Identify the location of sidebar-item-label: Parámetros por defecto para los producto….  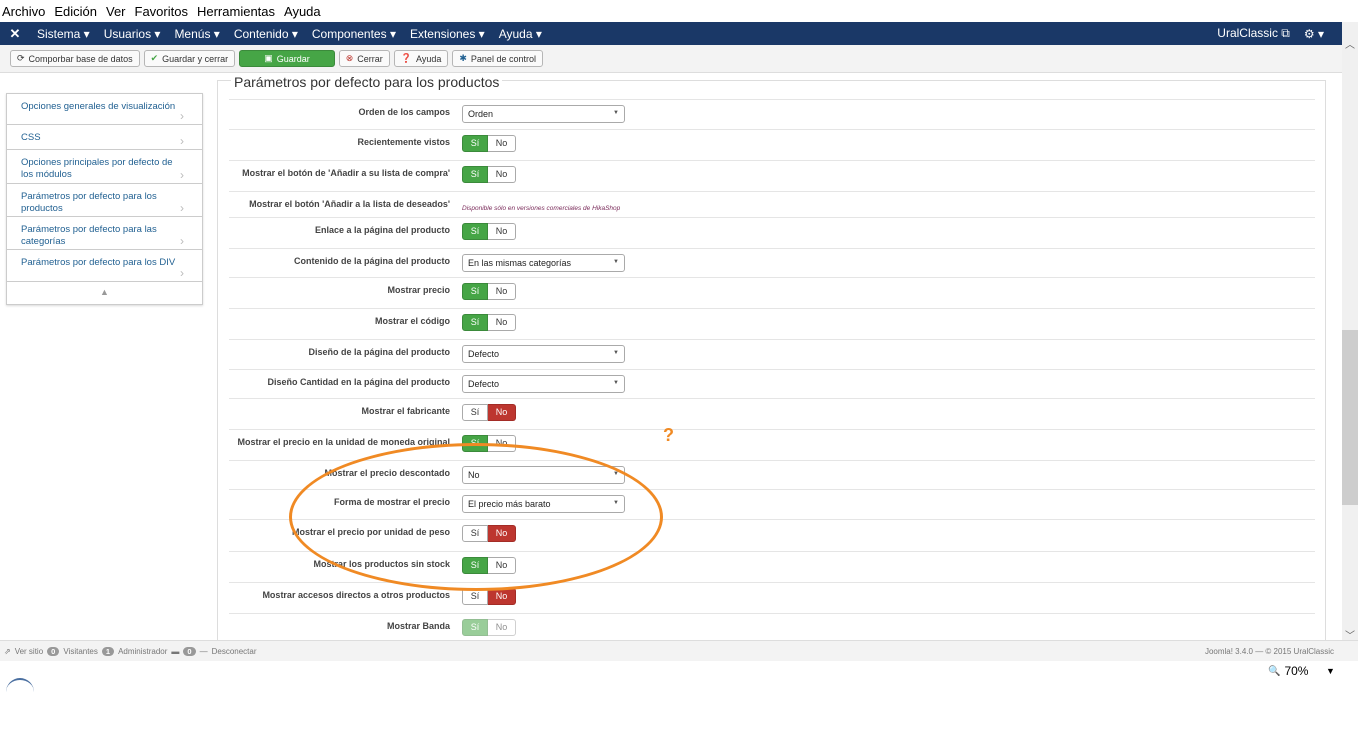
(89, 202).